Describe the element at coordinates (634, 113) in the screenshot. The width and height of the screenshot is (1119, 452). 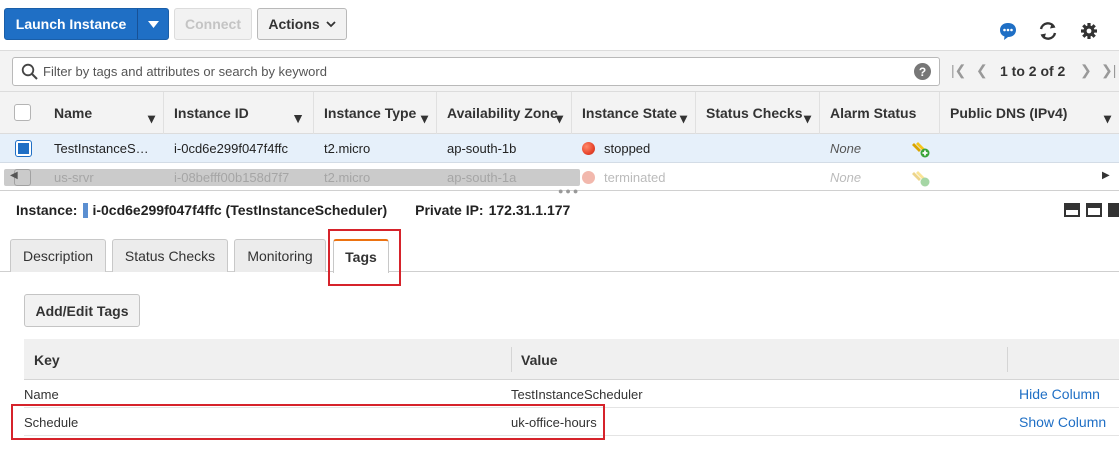
I see `column-header-instance-state: Instance State ▾` at that location.